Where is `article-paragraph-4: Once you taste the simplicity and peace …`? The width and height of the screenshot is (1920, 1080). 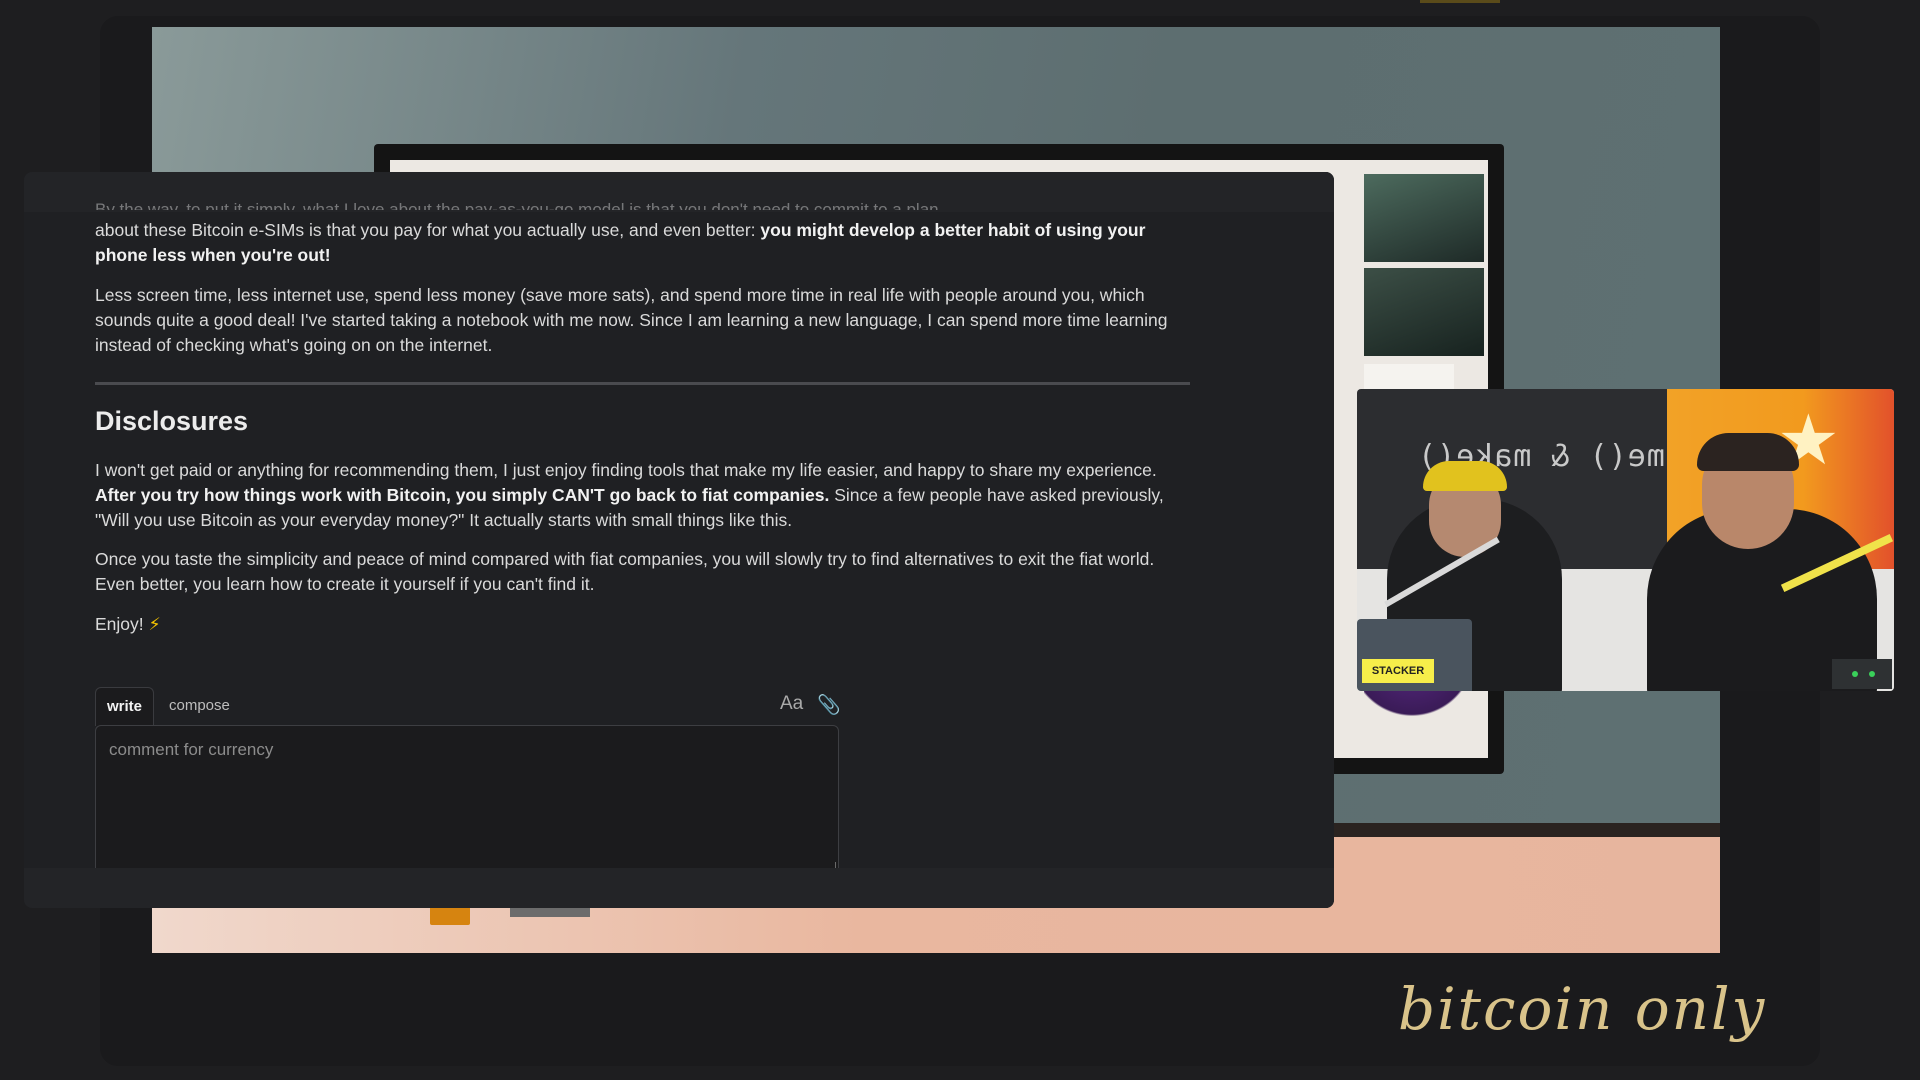
article-paragraph-4: Once you taste the simplicity and peace … is located at coordinates (625, 571).